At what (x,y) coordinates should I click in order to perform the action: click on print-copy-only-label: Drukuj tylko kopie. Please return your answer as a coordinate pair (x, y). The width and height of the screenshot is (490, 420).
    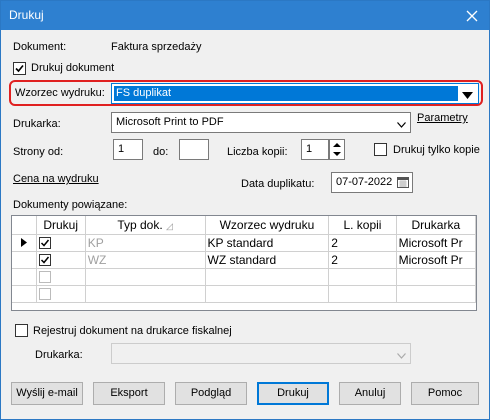
    Looking at the image, I should click on (436, 150).